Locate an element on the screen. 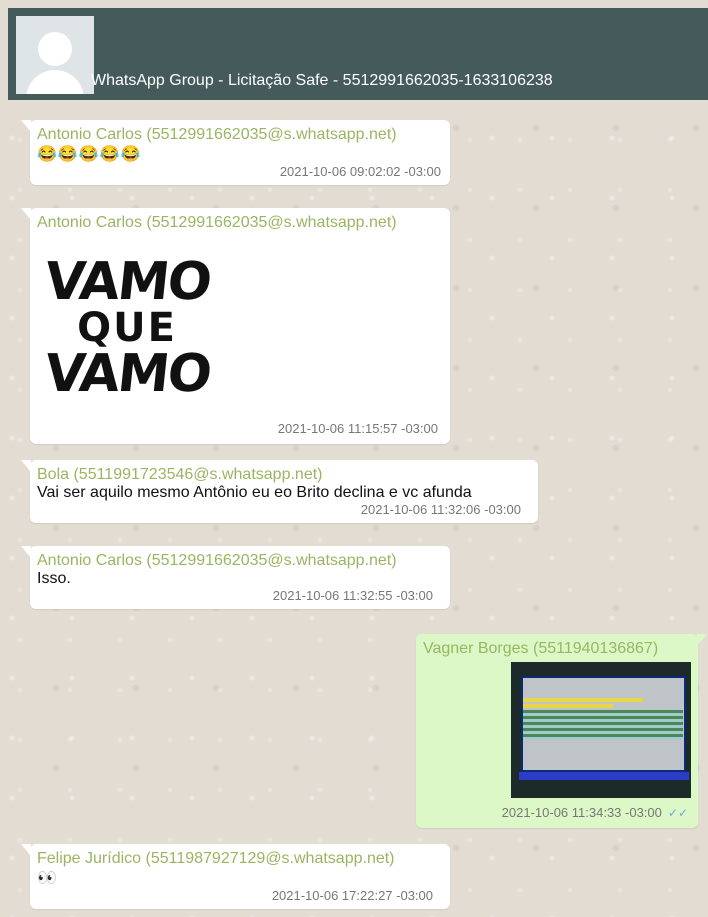  message-text: 😂😂😂😂😂 is located at coordinates (89, 154).